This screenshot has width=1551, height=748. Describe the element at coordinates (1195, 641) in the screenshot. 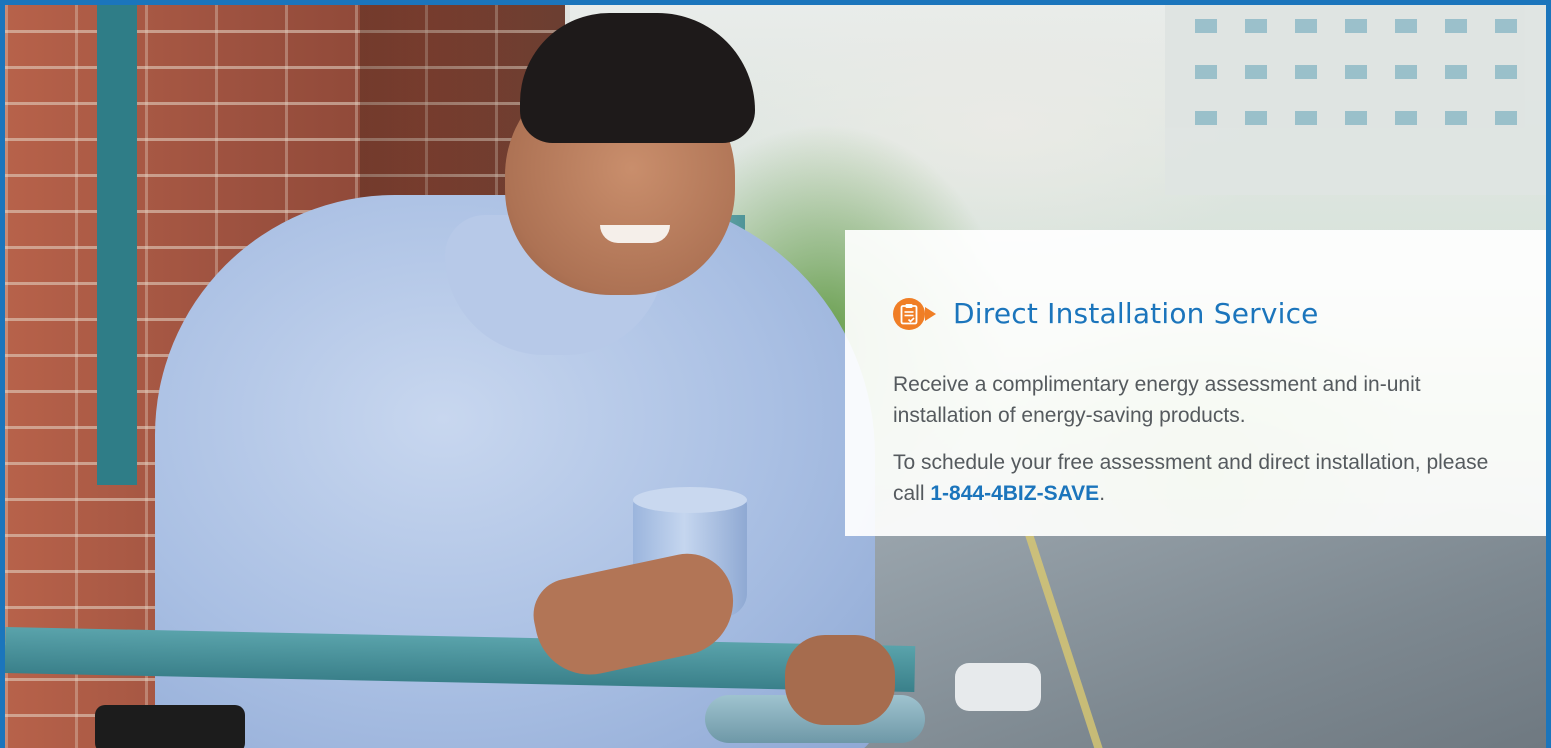

I see `street` at that location.